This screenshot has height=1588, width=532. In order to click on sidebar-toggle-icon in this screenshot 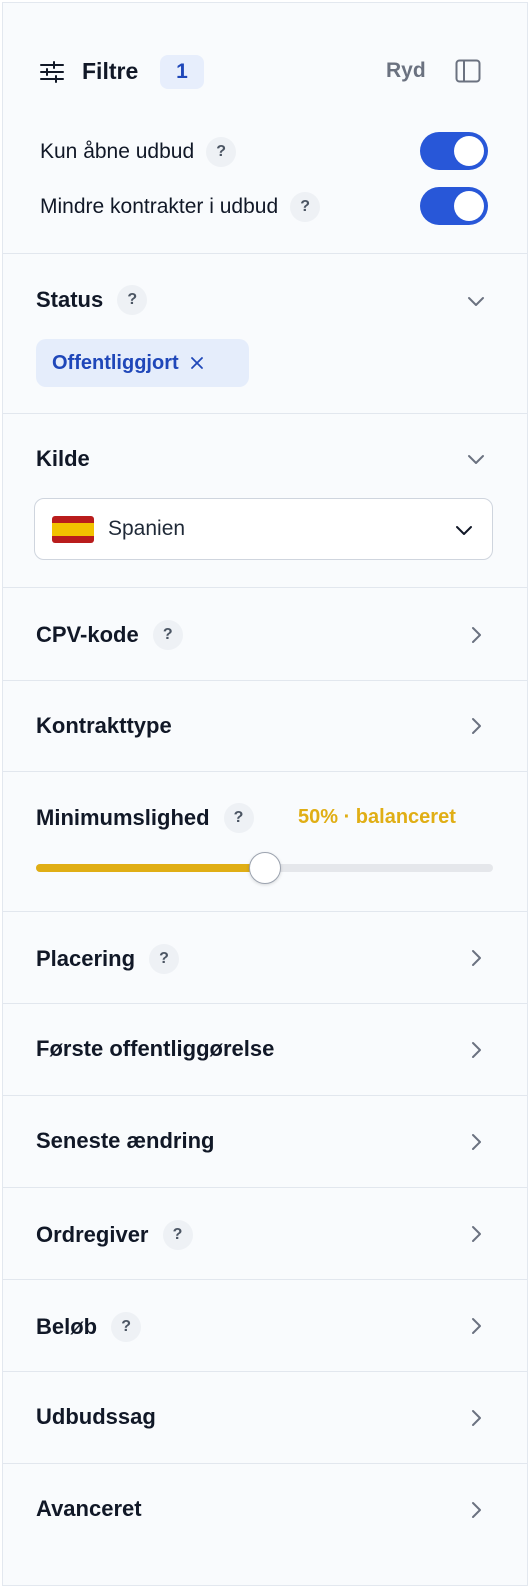, I will do `click(468, 71)`.